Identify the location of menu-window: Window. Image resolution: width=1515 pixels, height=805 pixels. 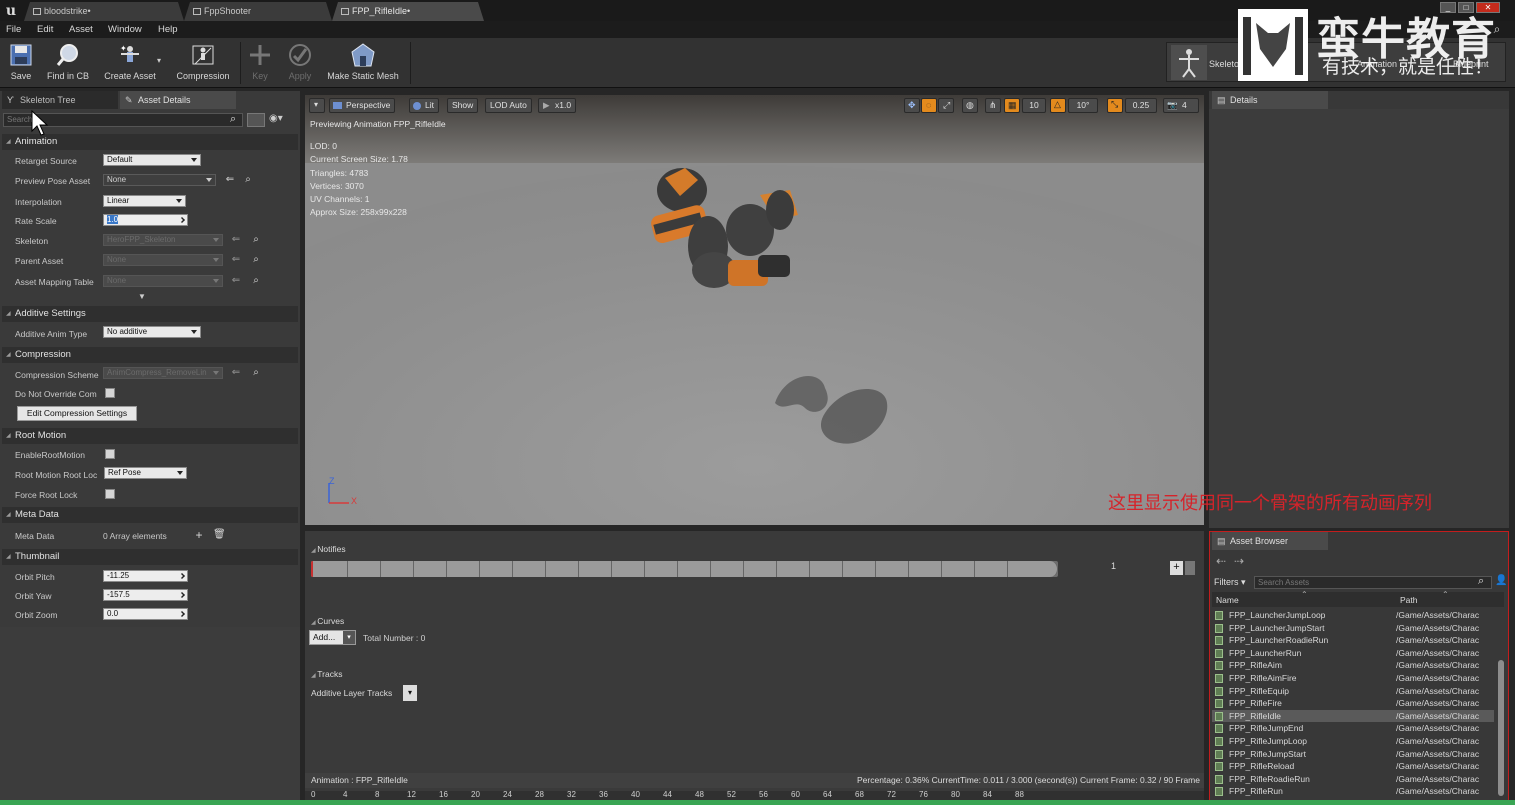
(125, 29).